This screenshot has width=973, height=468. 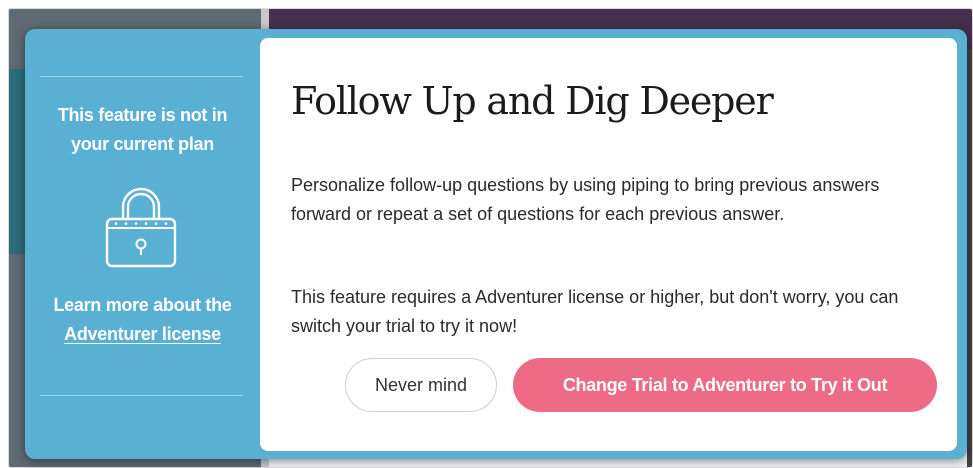 I want to click on side-divider-bottom, so click(x=141, y=395).